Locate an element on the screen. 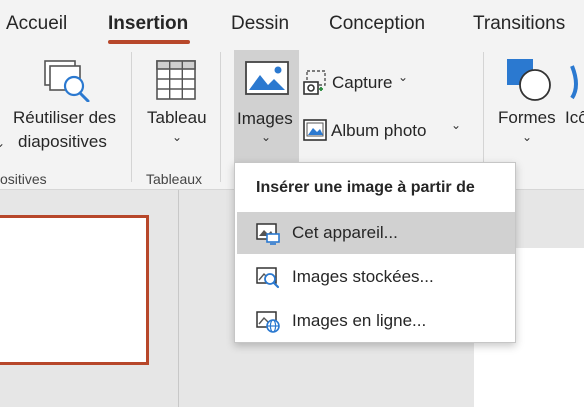 The image size is (584, 407). reuse-slides-label-line2: diapositives is located at coordinates (62, 141).